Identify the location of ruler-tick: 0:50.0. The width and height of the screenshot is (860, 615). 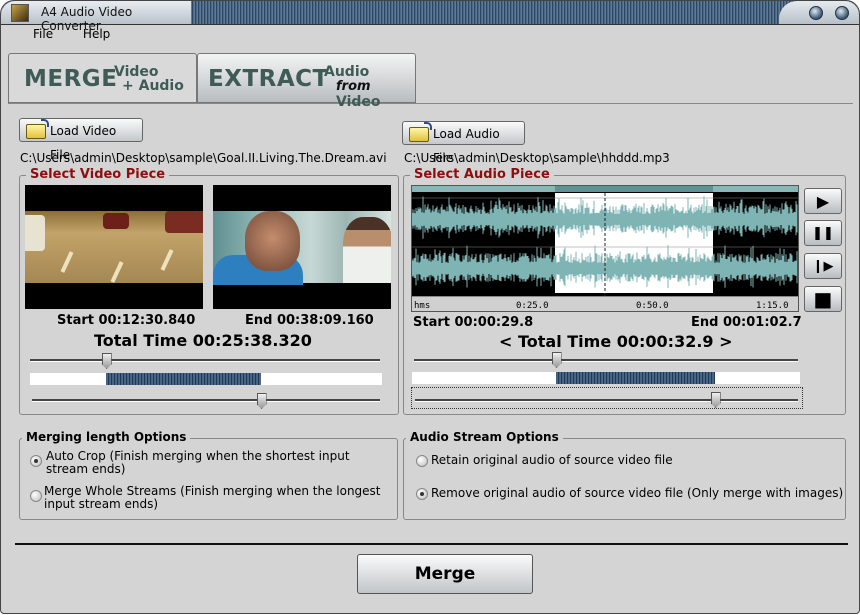
(652, 306).